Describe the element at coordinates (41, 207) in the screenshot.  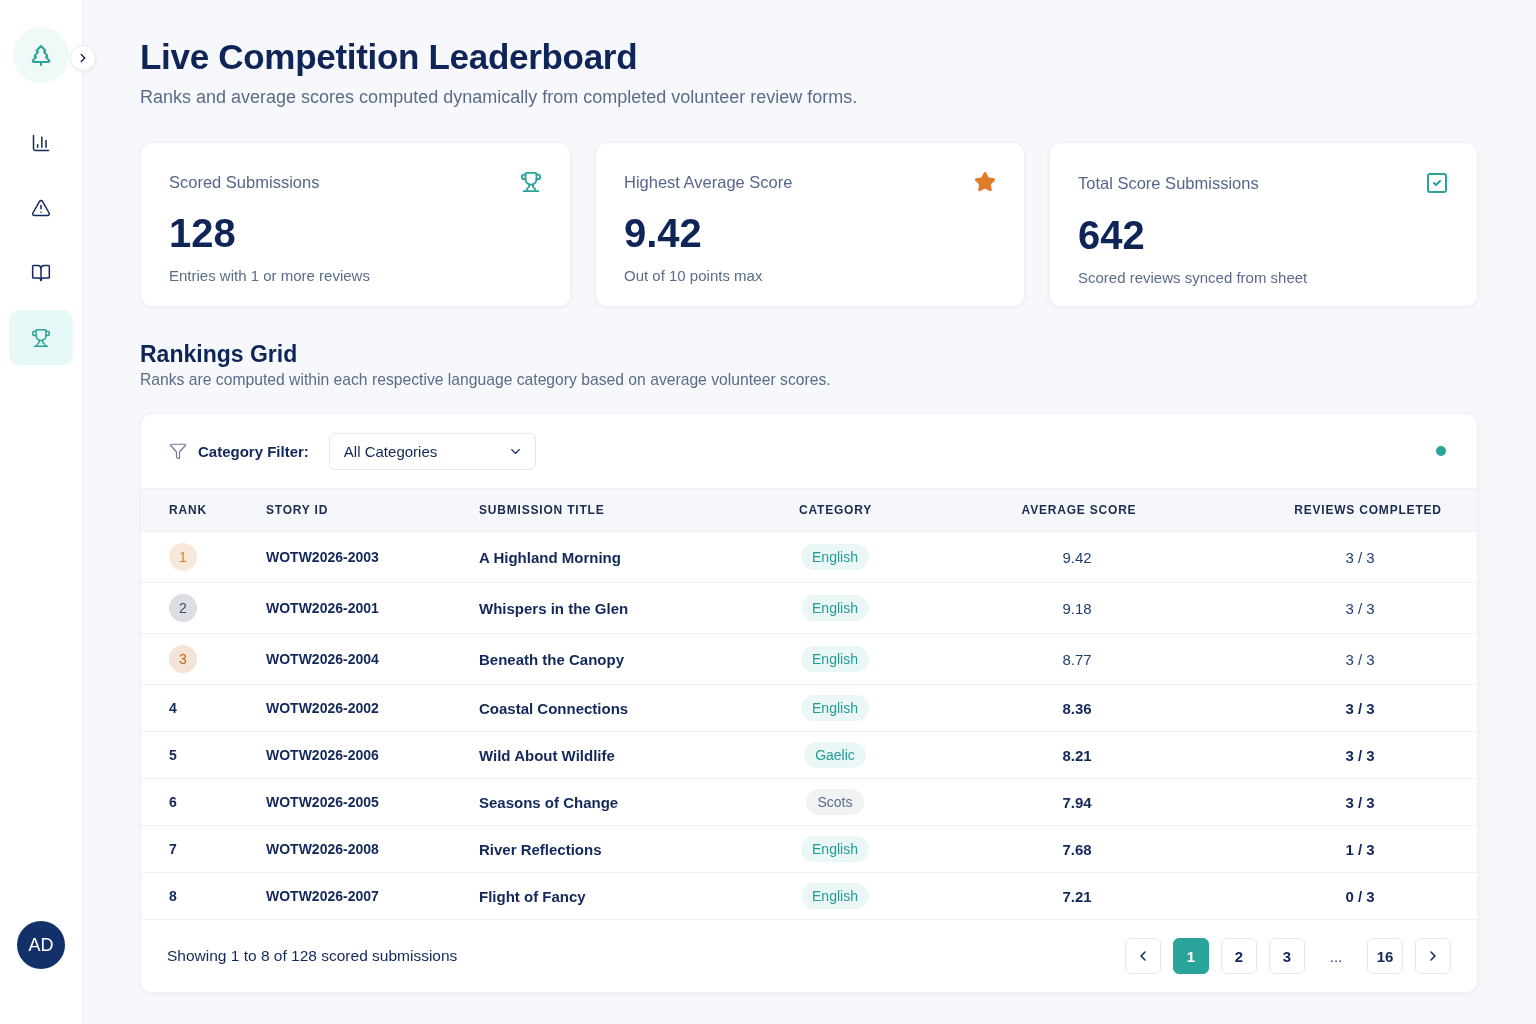
I see `warning-icon` at that location.